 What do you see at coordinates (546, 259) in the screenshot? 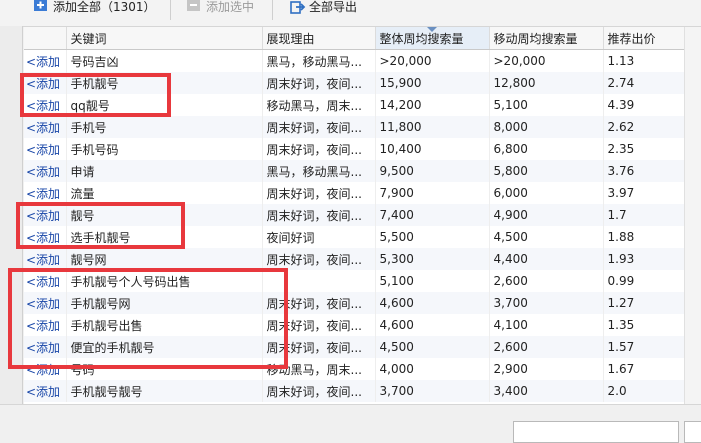
I see `mobile-volume-cell: 4,400` at bounding box center [546, 259].